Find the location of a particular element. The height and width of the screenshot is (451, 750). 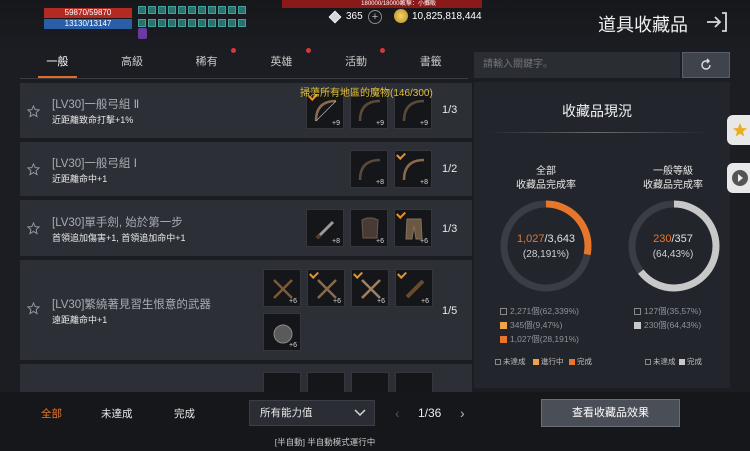

panel-title: 收藏品現況 is located at coordinates (597, 111).